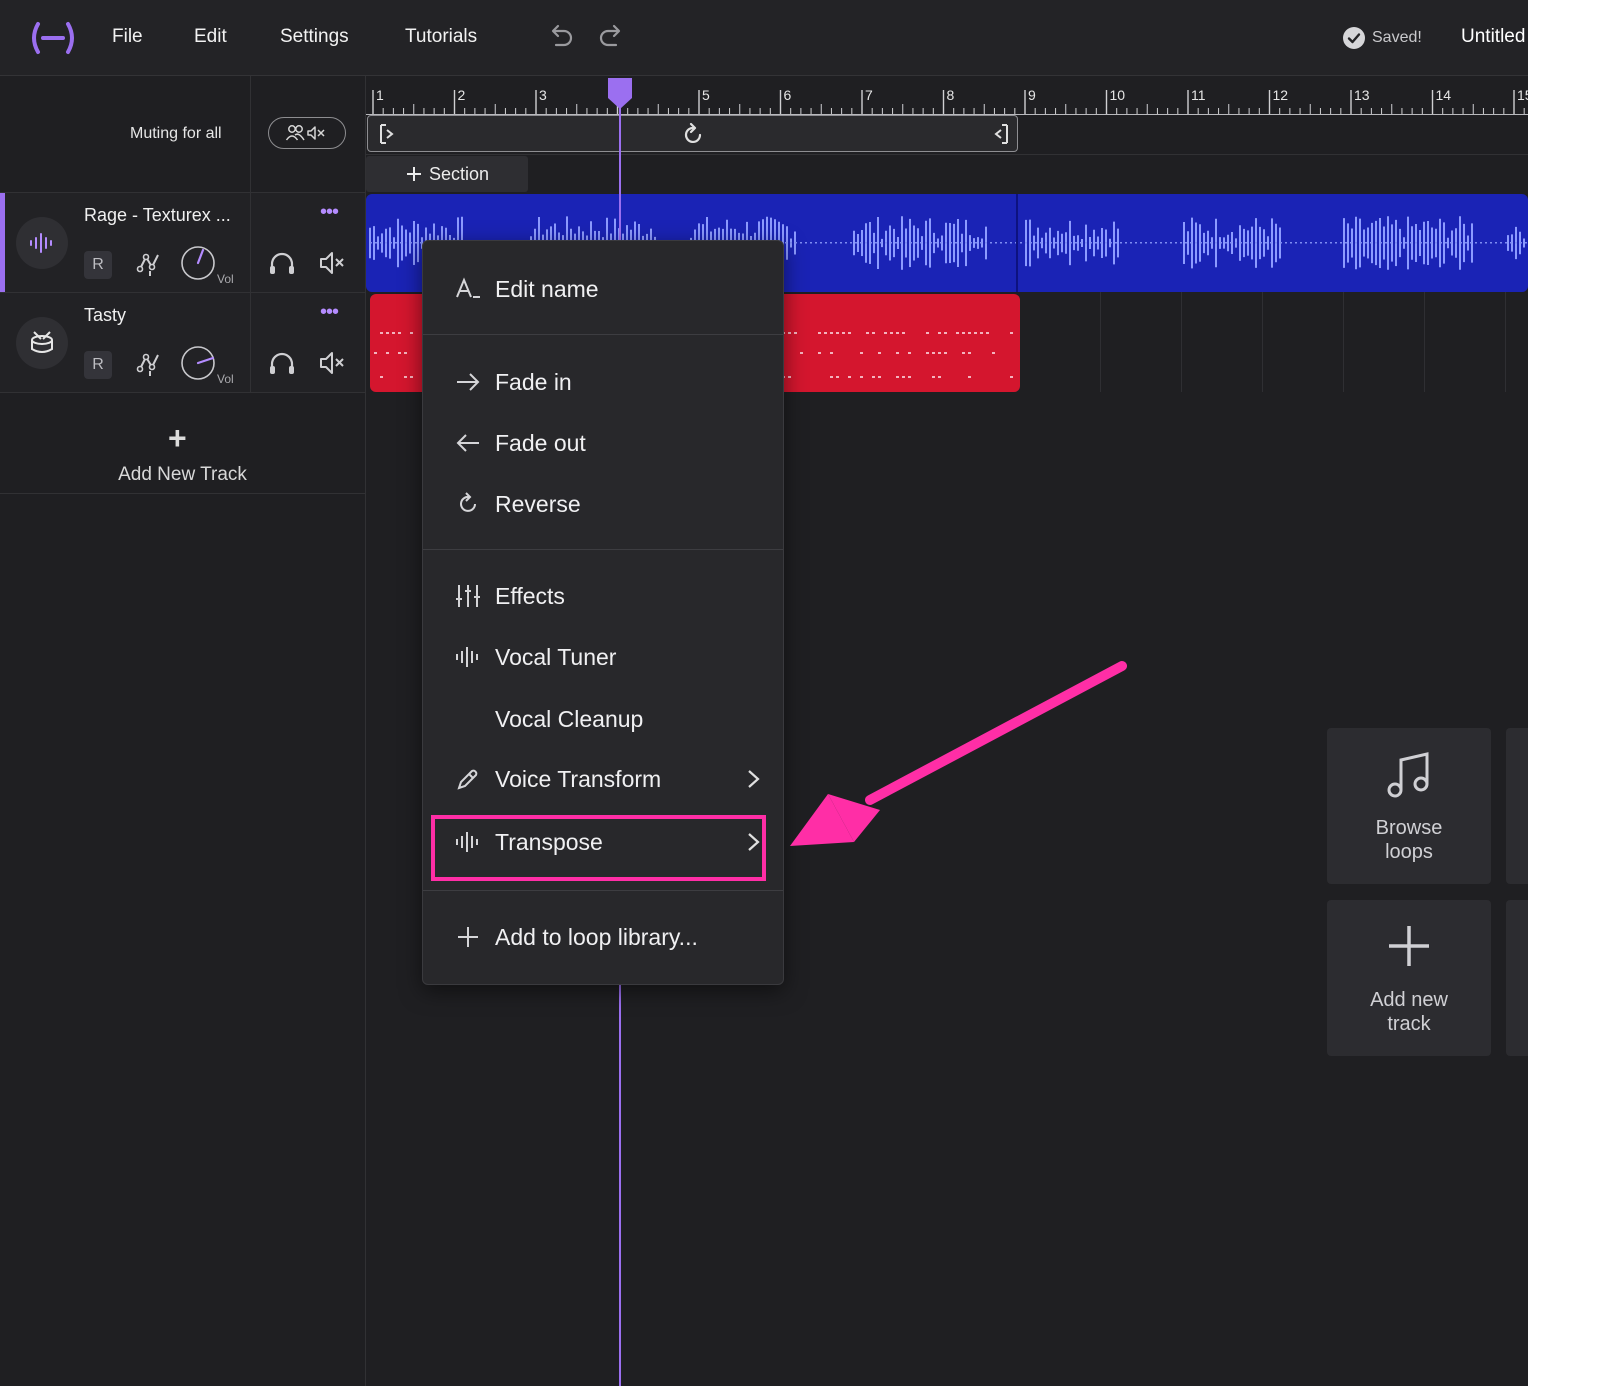  I want to click on volume-label: Vol, so click(225, 379).